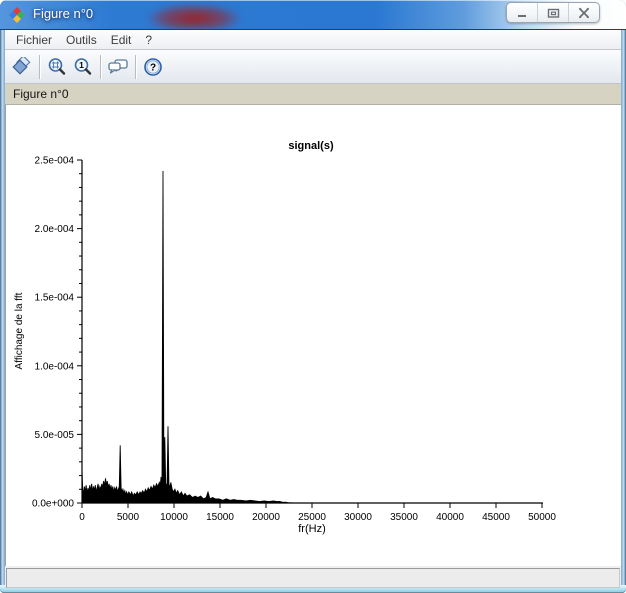  Describe the element at coordinates (311, 146) in the screenshot. I see `plot-title: signal(s)` at that location.